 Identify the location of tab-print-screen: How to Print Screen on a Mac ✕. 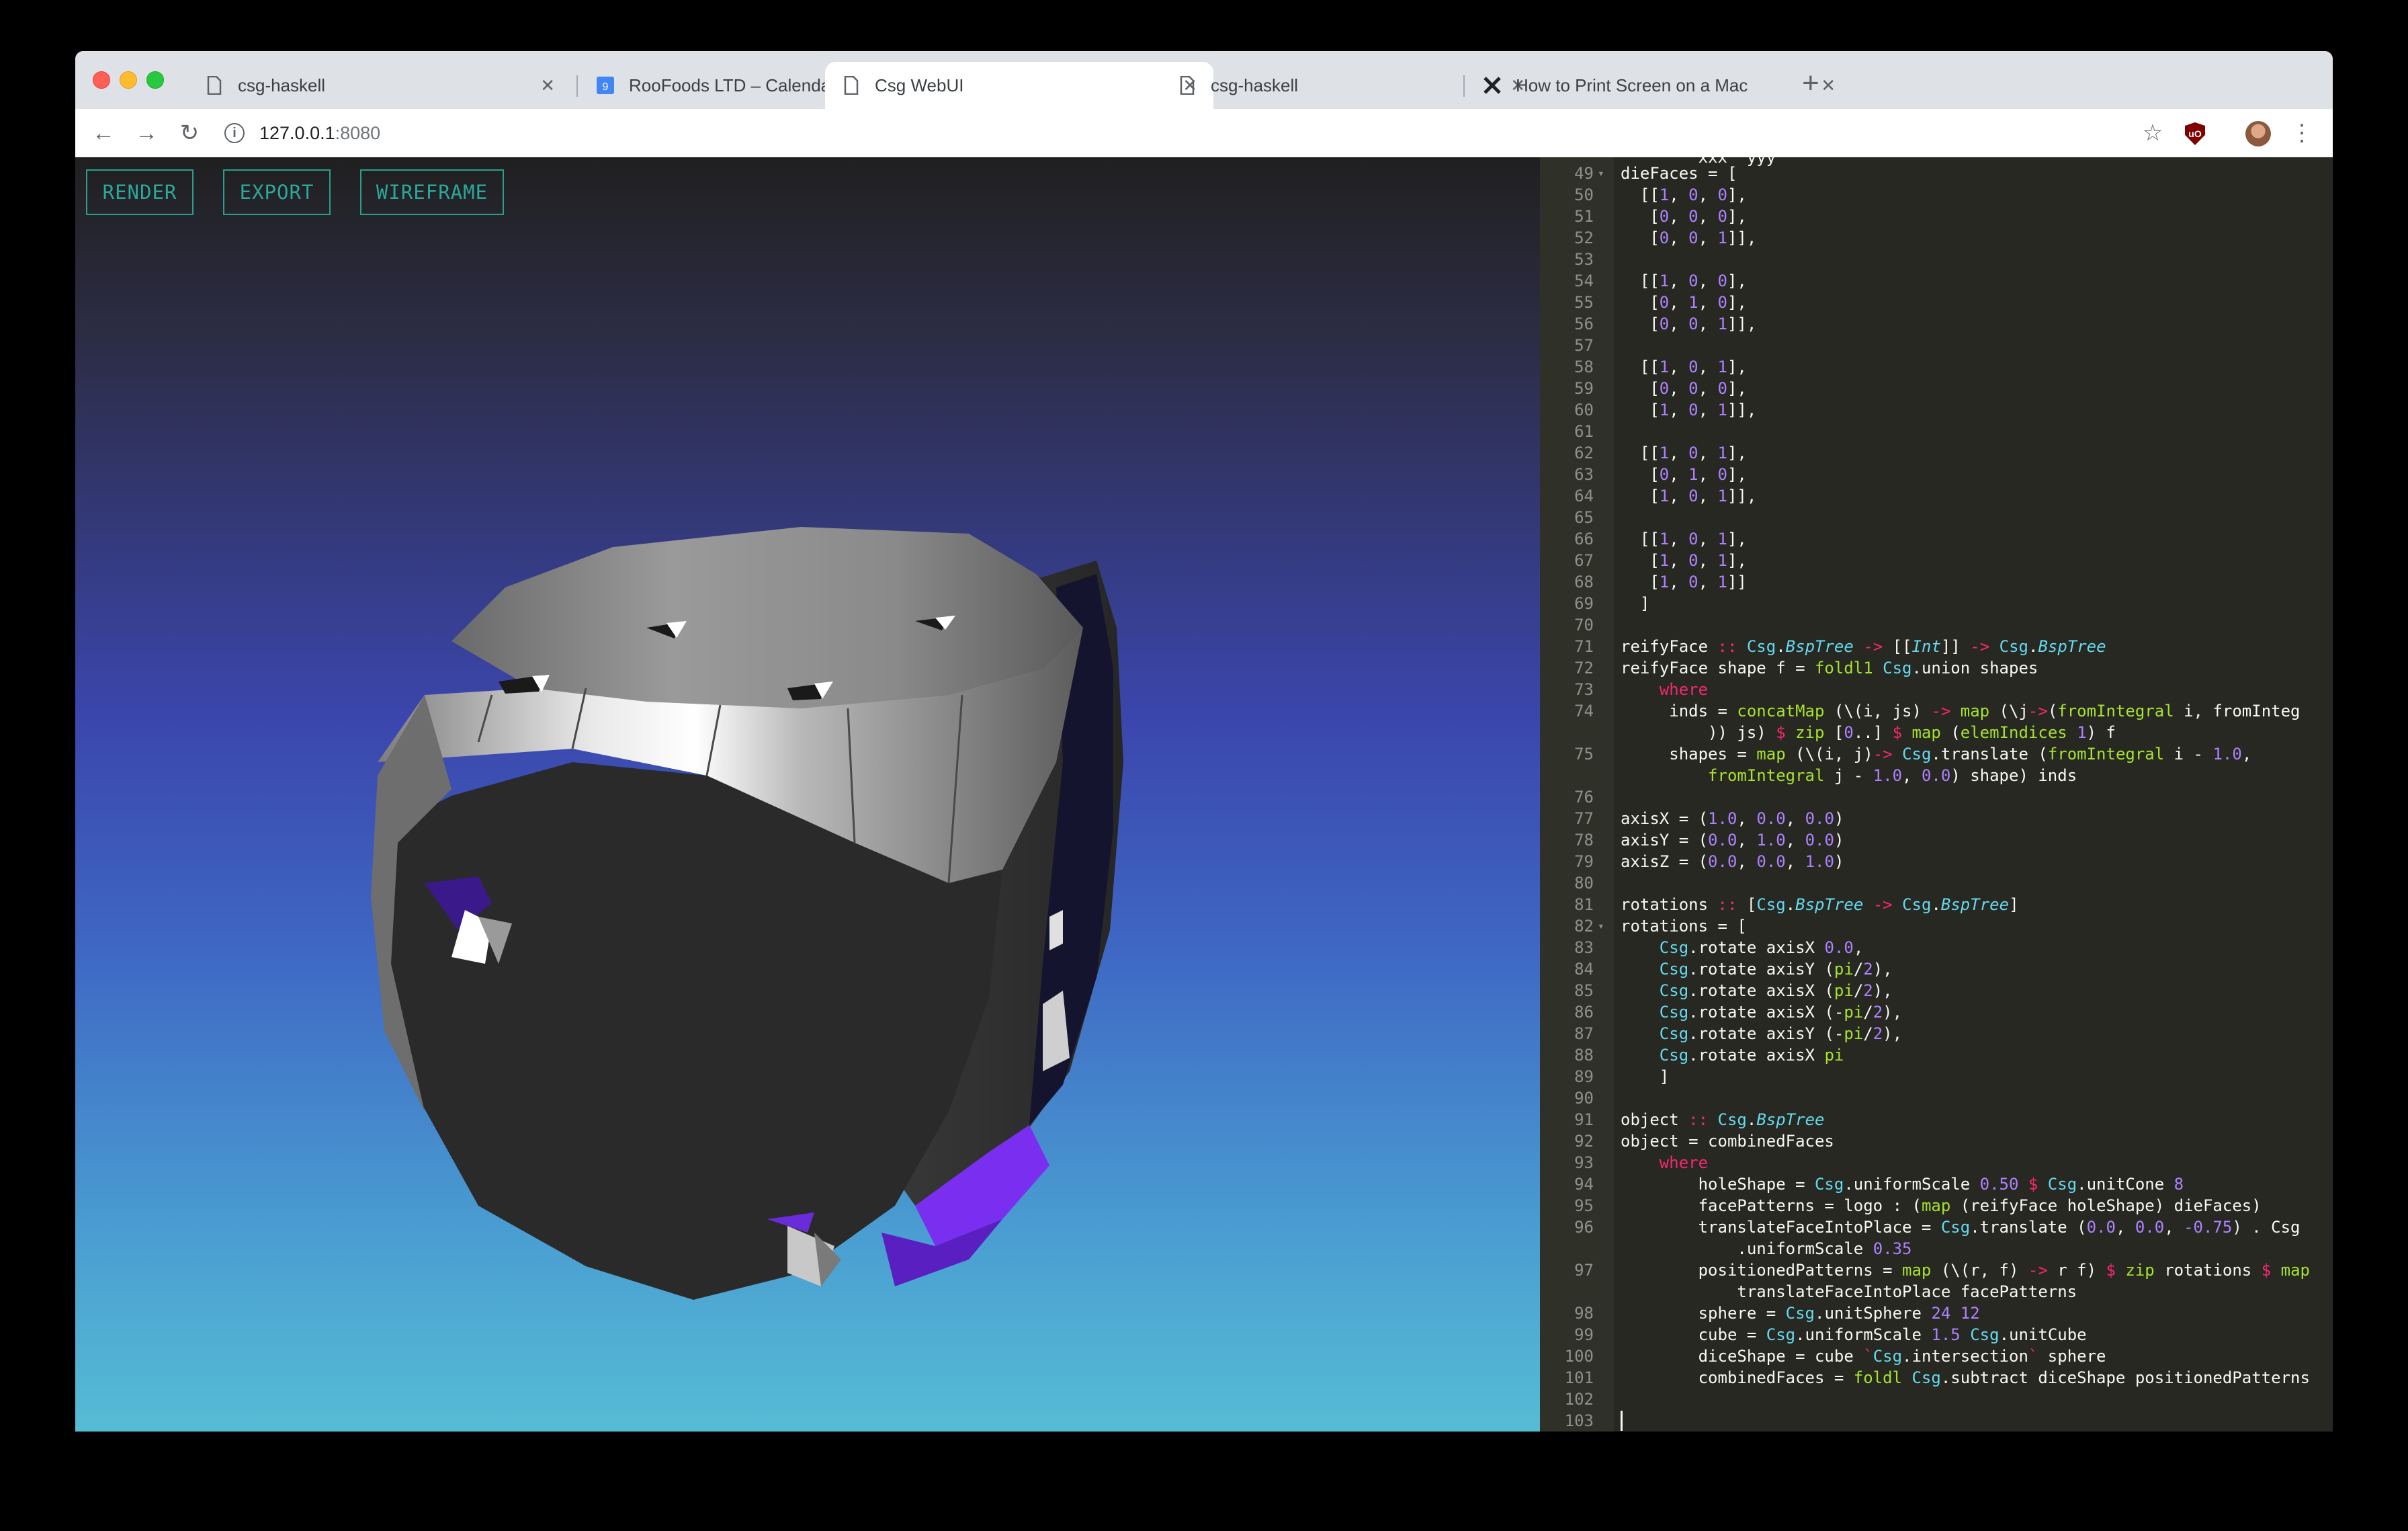
(1659, 85).